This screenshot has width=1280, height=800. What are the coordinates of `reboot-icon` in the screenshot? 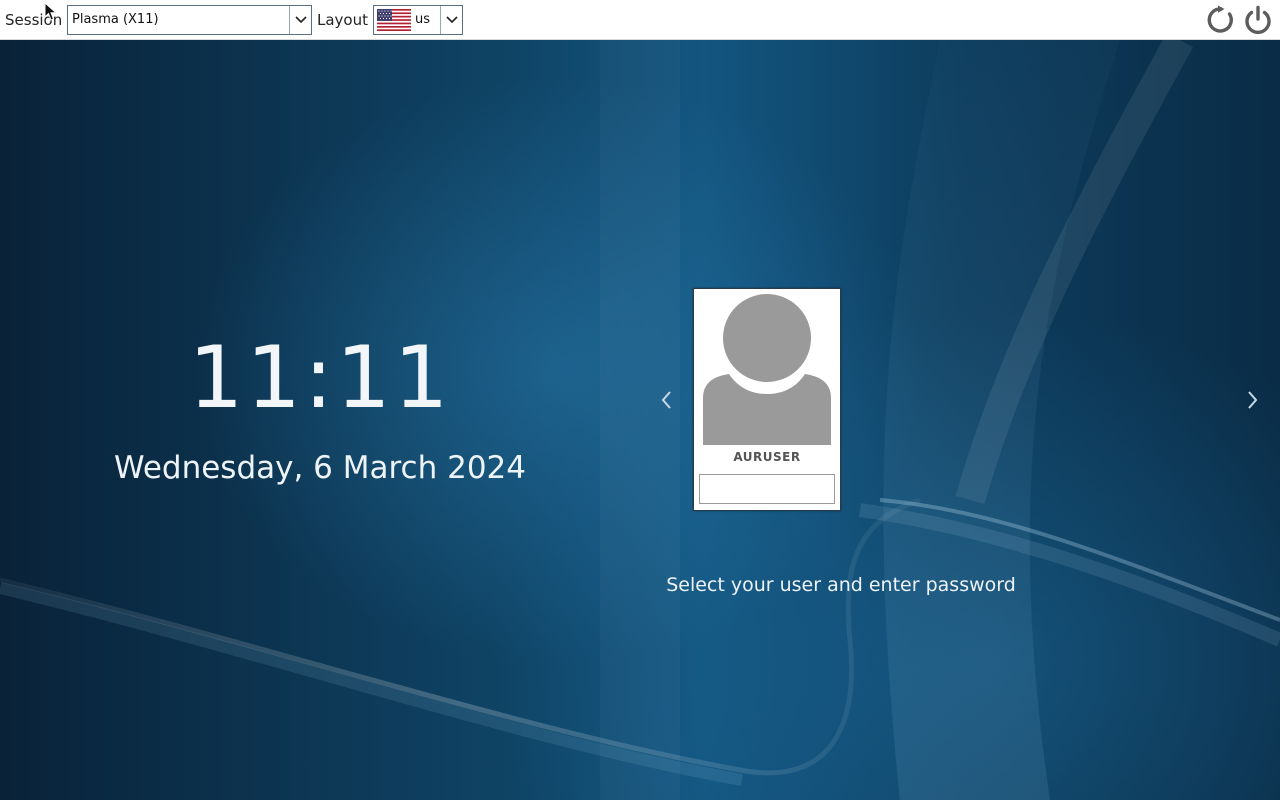 It's located at (1220, 19).